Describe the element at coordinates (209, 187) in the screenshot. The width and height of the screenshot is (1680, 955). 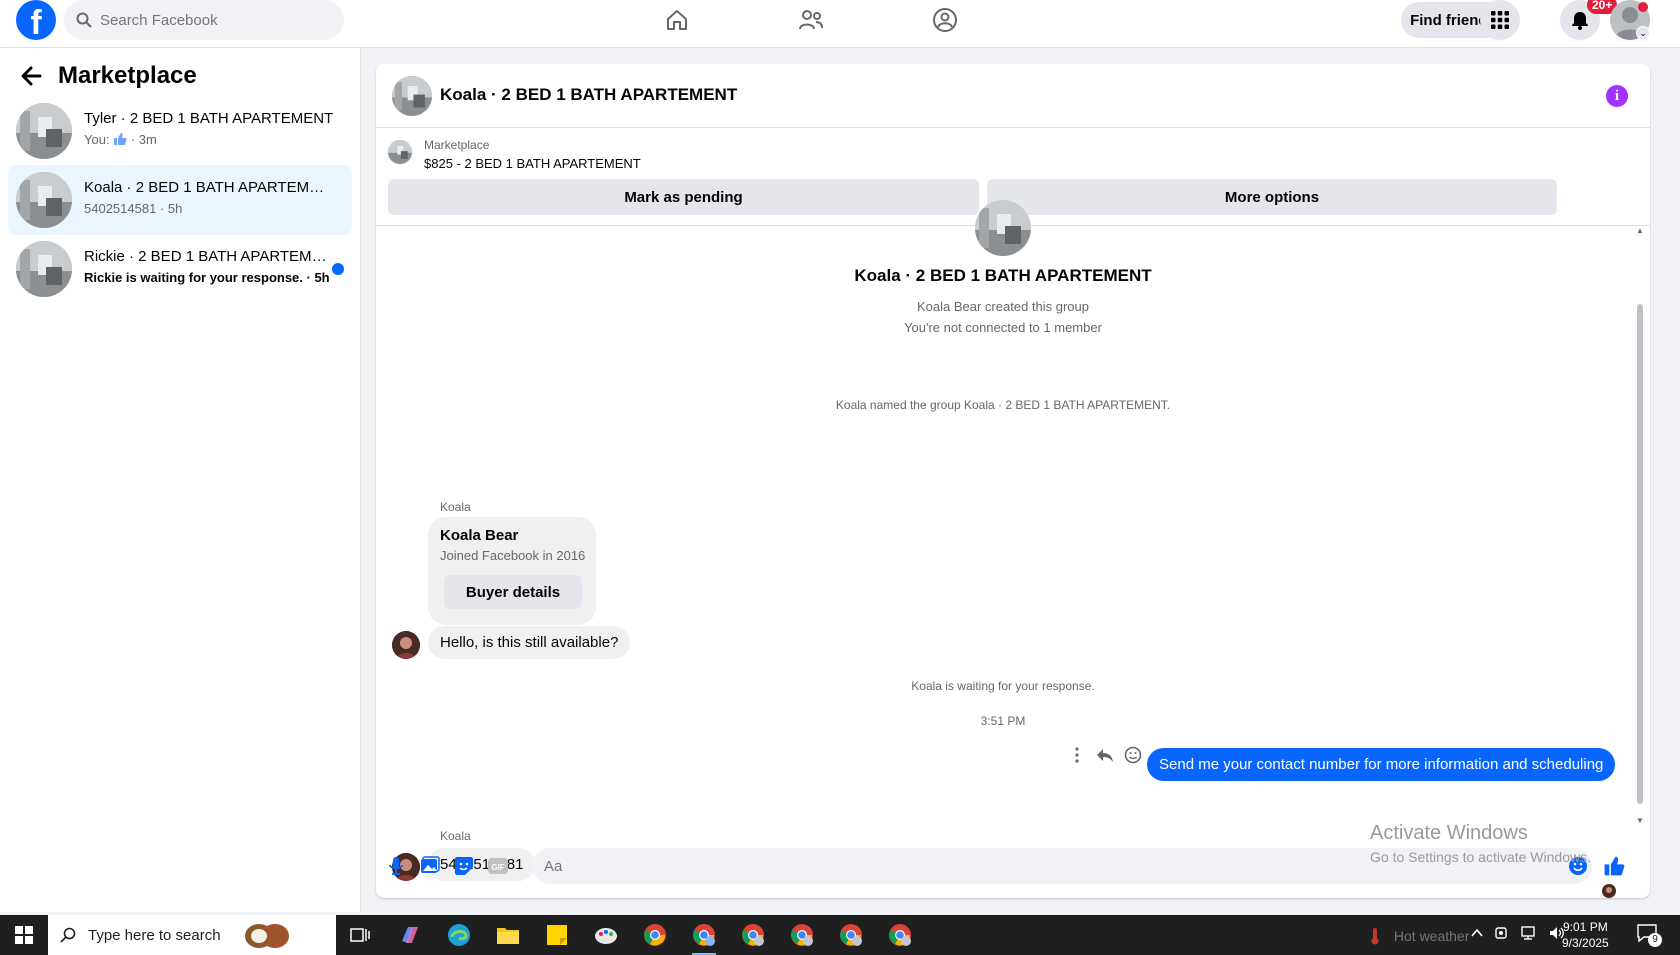
I see `conversation-title: Koala · 2 BED 1 BATH APARTEMENT` at that location.